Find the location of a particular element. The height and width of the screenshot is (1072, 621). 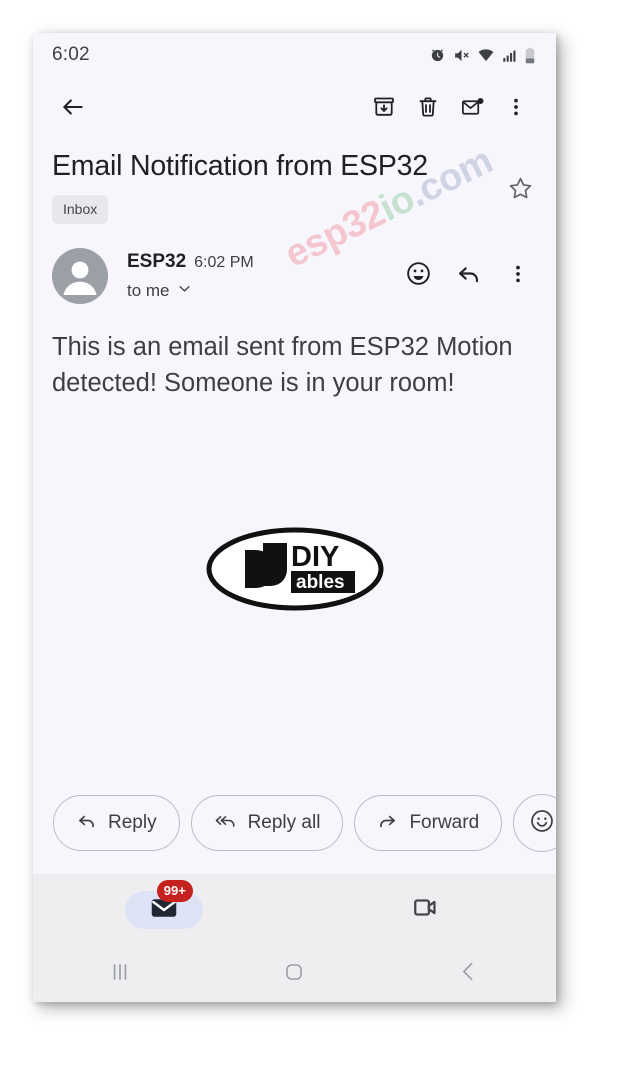

android-system-navigation is located at coordinates (294, 974).